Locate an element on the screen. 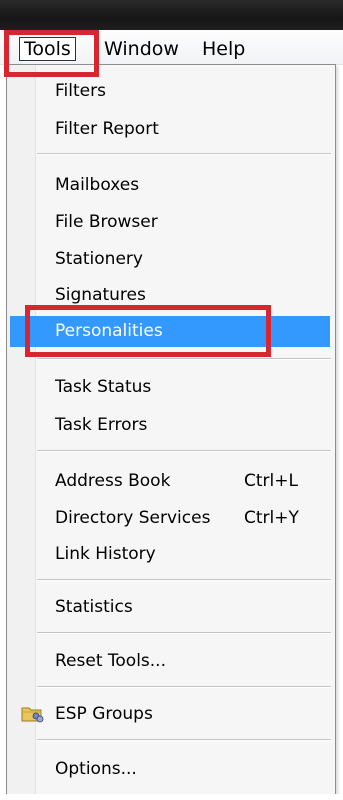  menu-item-label: Stationery is located at coordinates (99, 259).